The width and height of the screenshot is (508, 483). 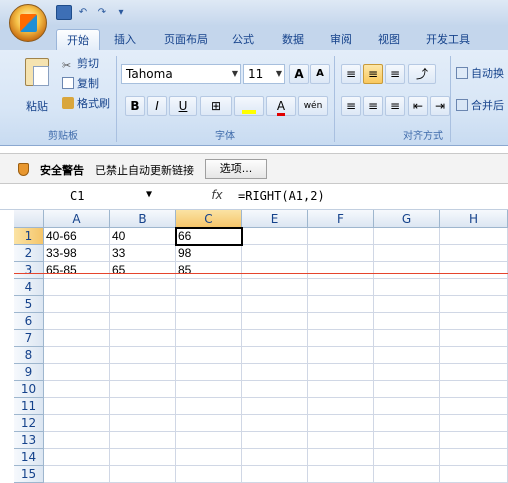 What do you see at coordinates (29, 321) in the screenshot?
I see `row-header: 6` at bounding box center [29, 321].